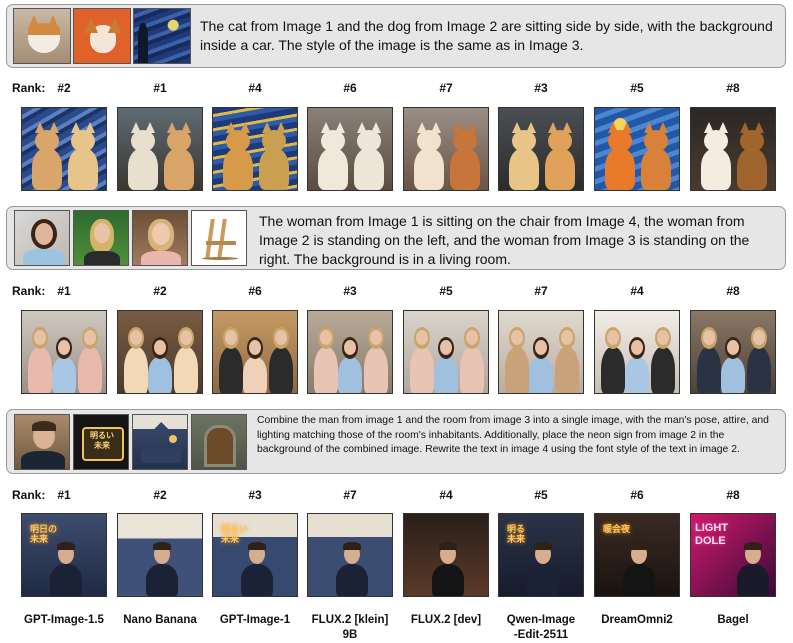  I want to click on model-label-line: FLUX.2 [dev], so click(446, 620).